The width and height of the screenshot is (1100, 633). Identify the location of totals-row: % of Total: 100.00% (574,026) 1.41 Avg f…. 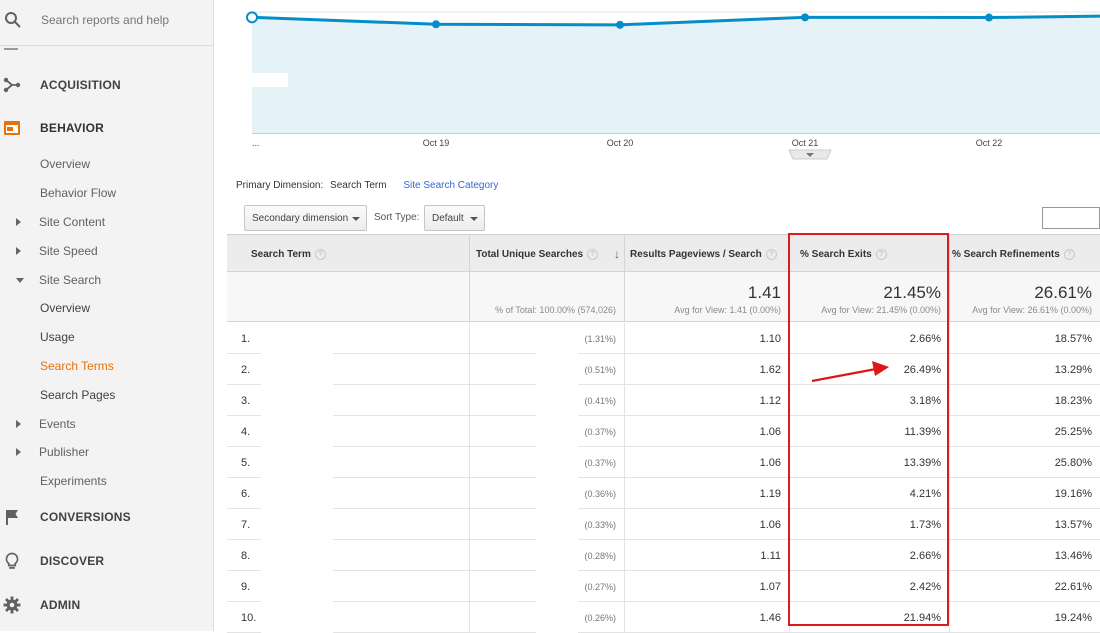
(663, 297).